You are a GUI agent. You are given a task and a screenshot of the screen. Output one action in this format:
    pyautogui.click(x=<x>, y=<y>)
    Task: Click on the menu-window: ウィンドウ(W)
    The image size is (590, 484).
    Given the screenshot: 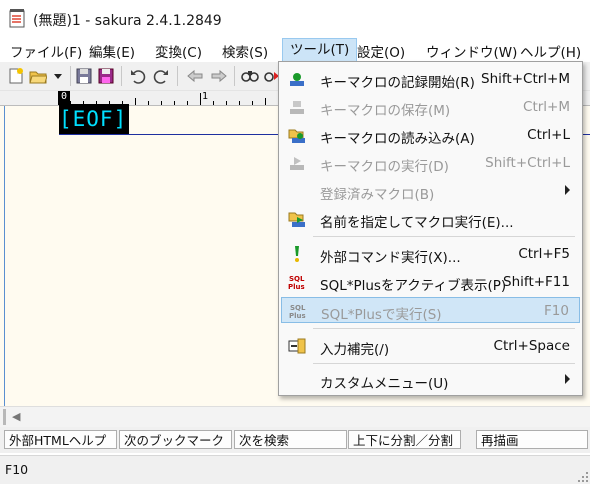 What is the action you would take?
    pyautogui.click(x=471, y=51)
    